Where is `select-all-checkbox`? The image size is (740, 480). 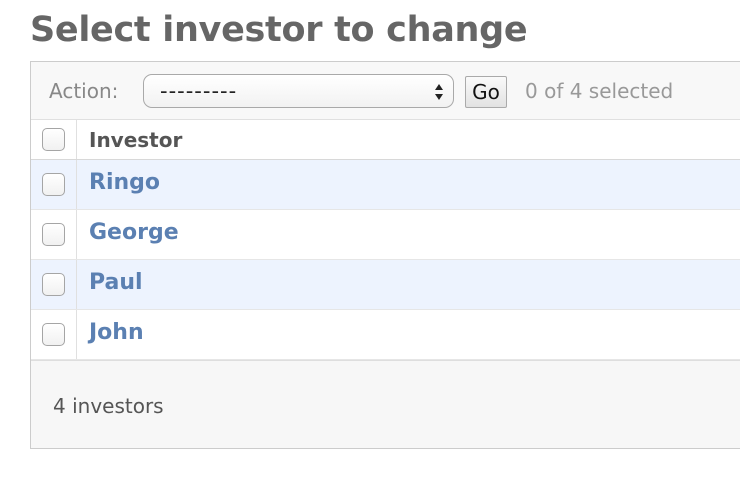 select-all-checkbox is located at coordinates (53, 139).